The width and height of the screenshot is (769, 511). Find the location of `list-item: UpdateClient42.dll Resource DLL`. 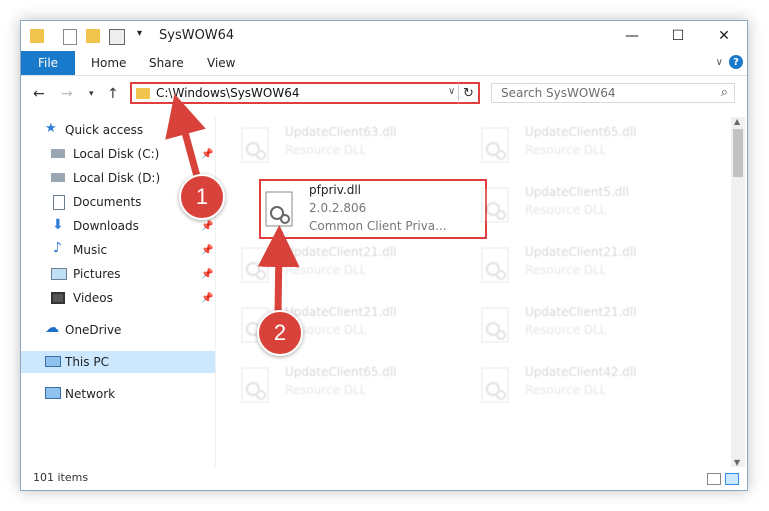

list-item: UpdateClient42.dll Resource DLL is located at coordinates (590, 389).